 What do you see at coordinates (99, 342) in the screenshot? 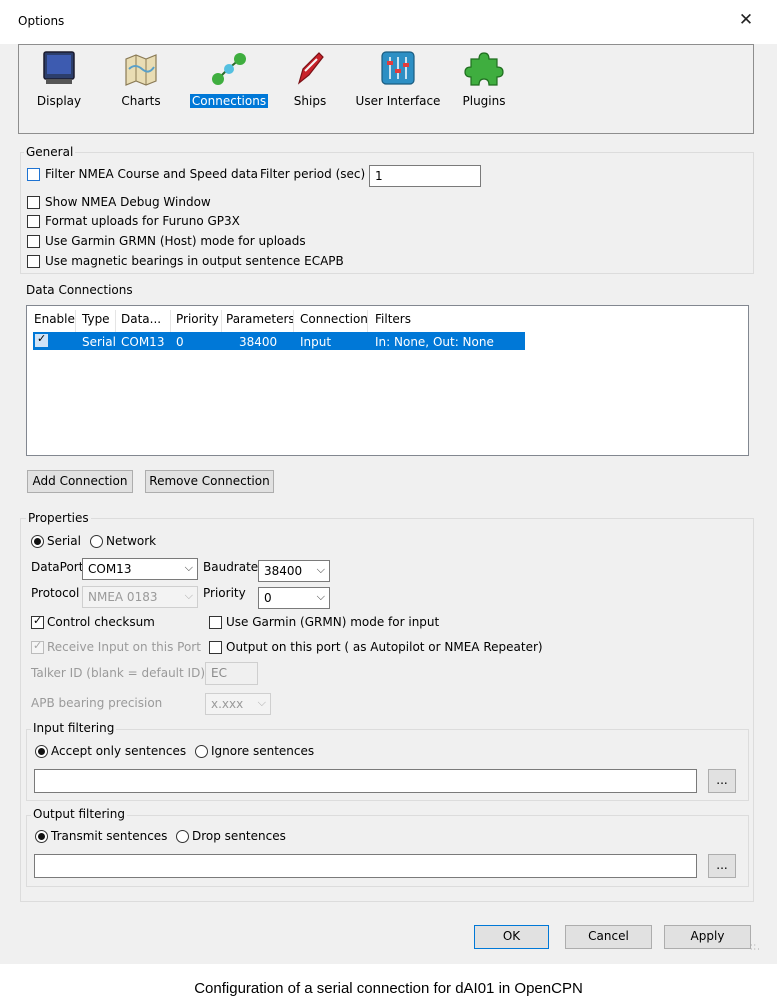
I see `row-type: Serial` at bounding box center [99, 342].